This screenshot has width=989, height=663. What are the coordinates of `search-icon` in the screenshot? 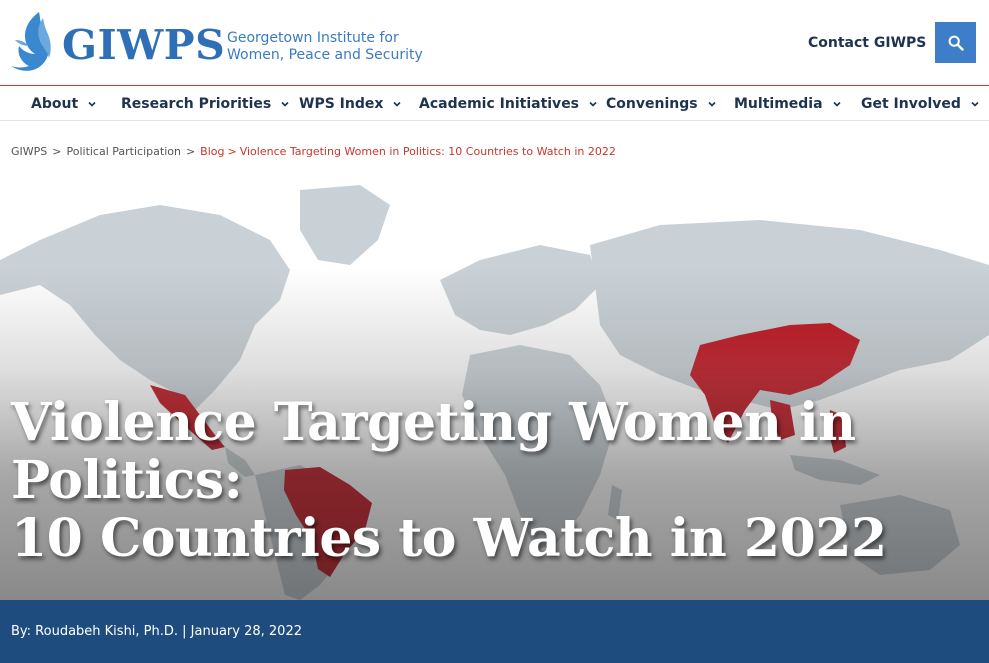 It's located at (956, 43).